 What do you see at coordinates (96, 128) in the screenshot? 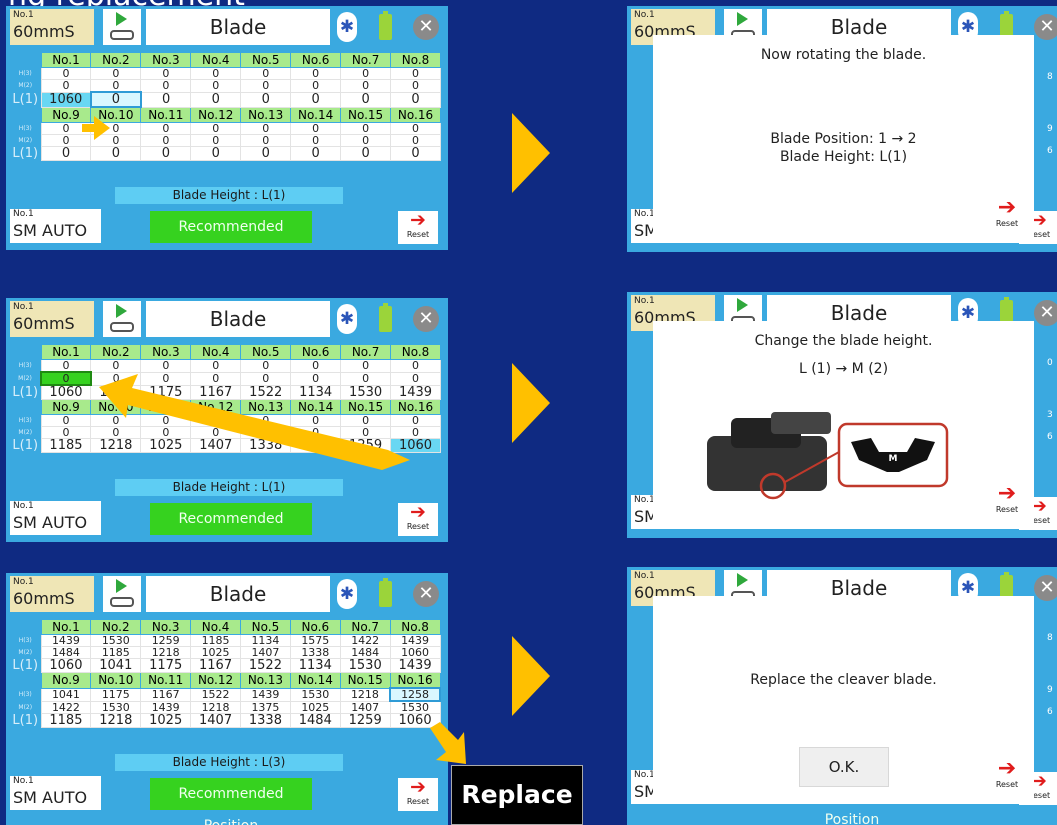
I see `short-arrow` at bounding box center [96, 128].